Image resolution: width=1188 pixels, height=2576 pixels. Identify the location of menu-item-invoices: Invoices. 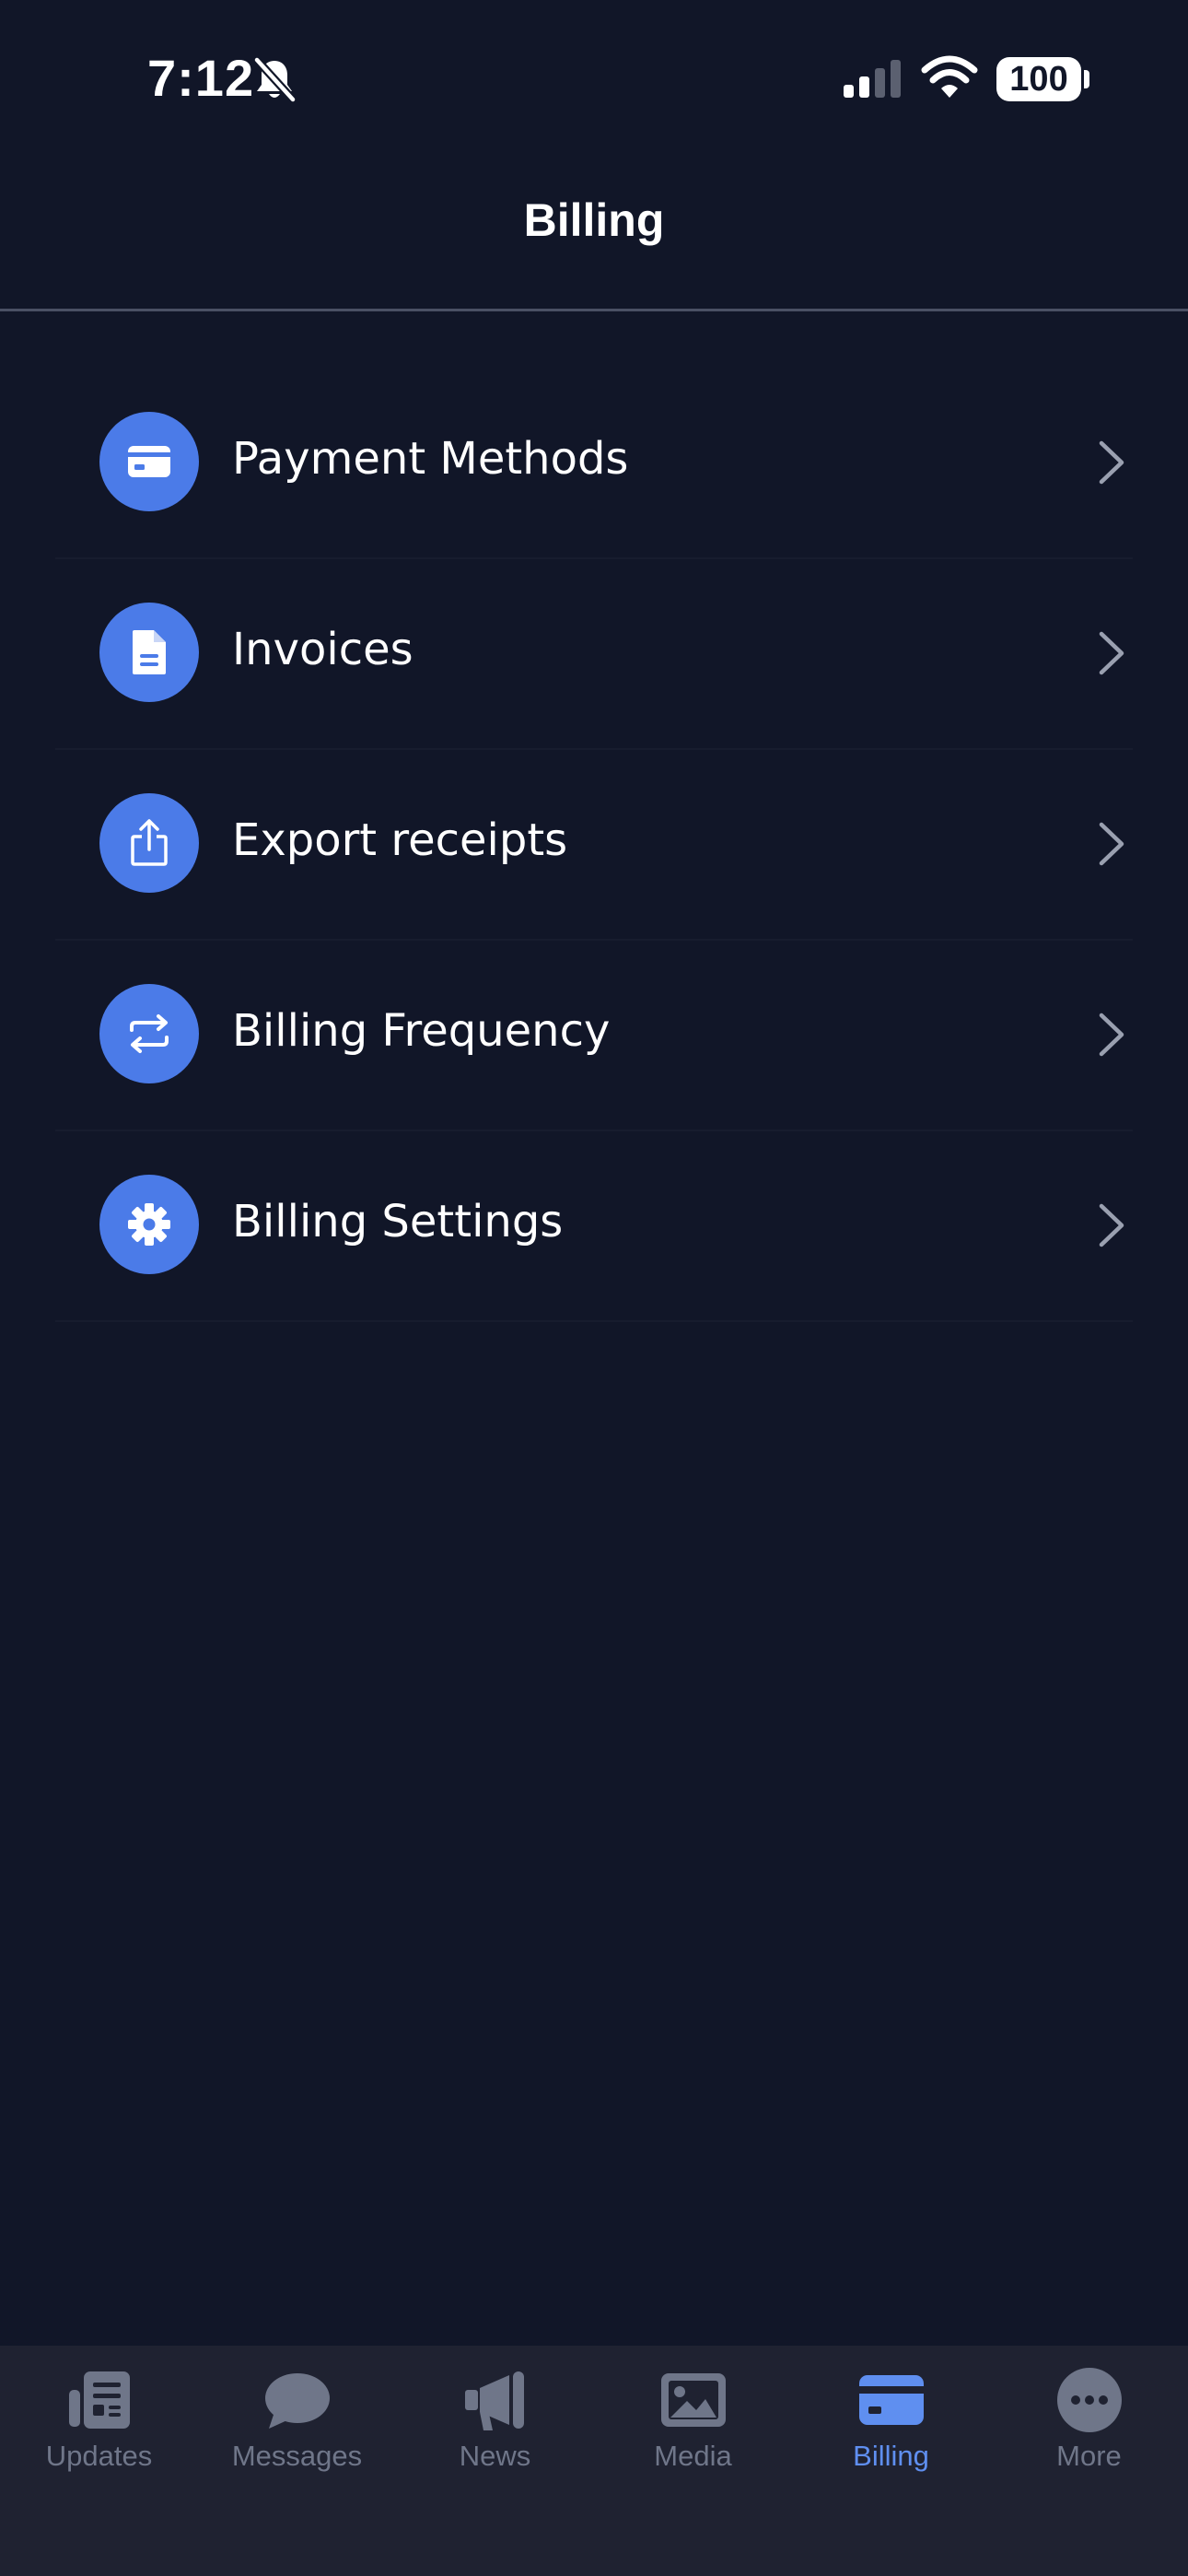
(594, 654).